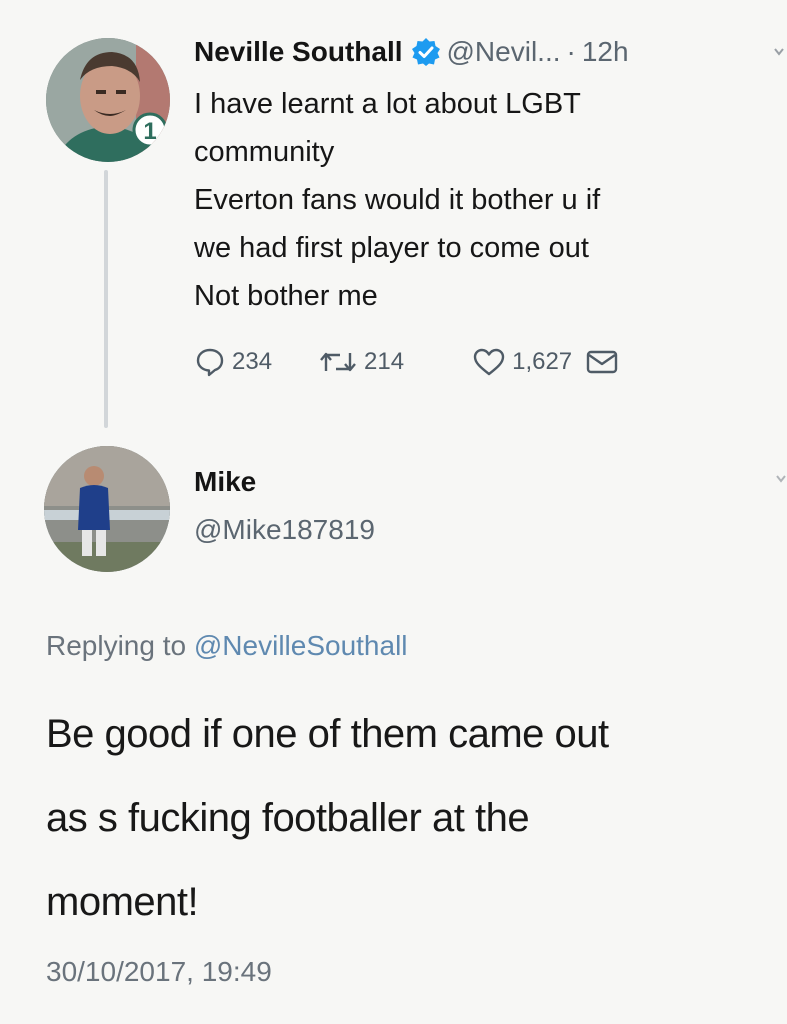  I want to click on avatar-neville-southall: 1, so click(108, 100).